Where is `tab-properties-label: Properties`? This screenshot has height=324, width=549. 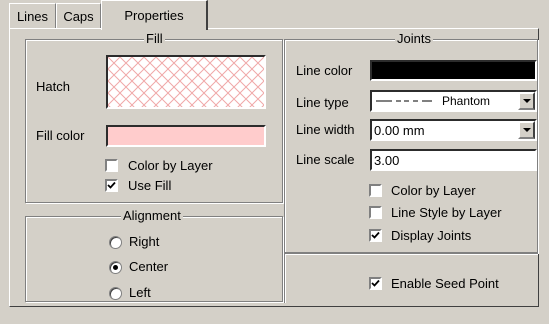
tab-properties-label: Properties is located at coordinates (154, 15).